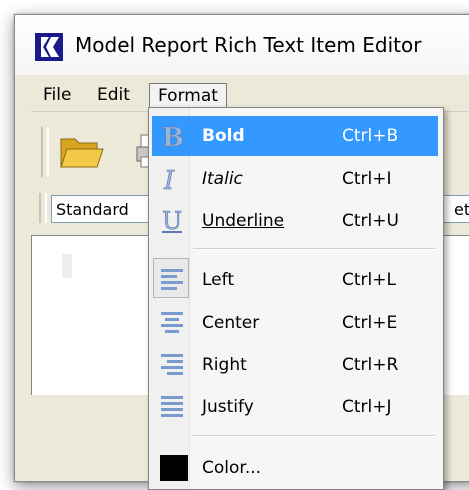  Describe the element at coordinates (223, 136) in the screenshot. I see `menu-item-label: Bold` at that location.